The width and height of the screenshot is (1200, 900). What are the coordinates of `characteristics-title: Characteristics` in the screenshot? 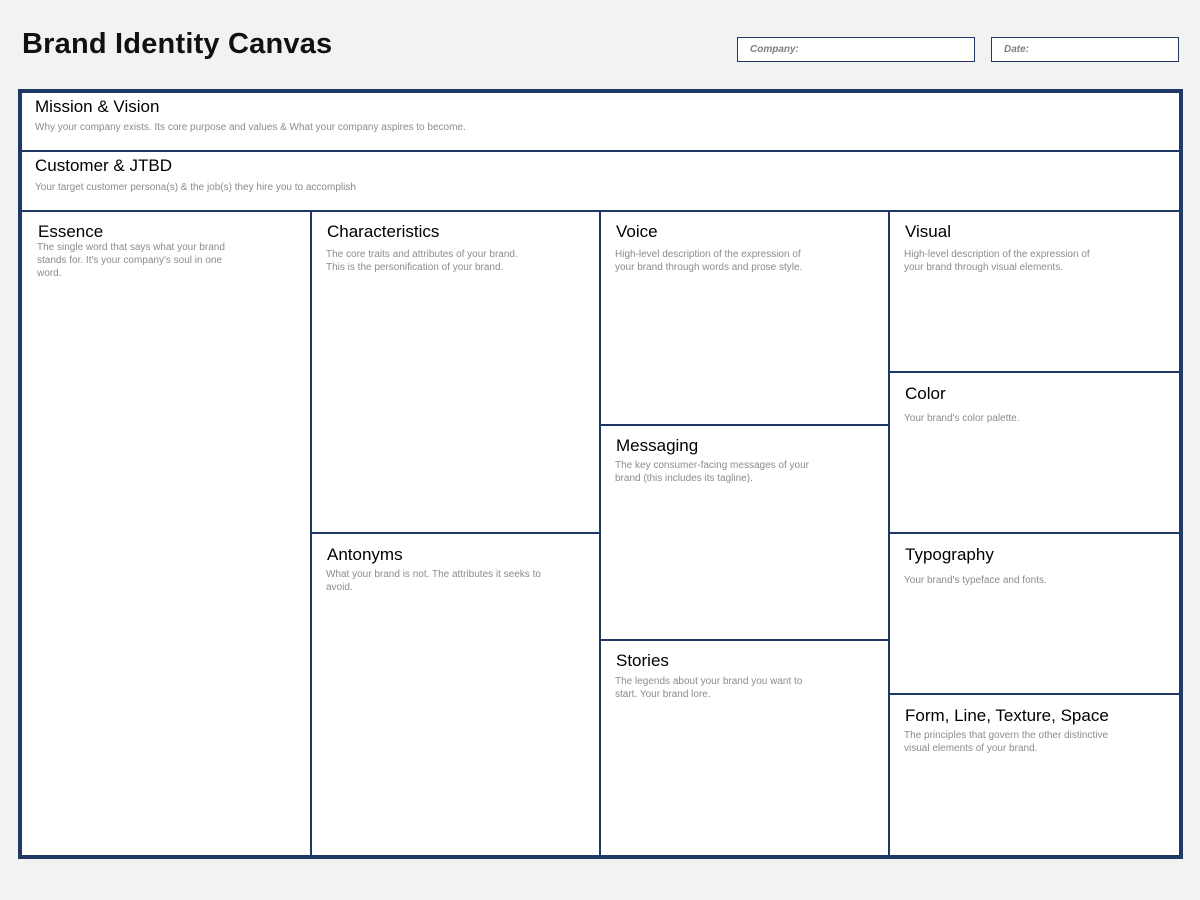 It's located at (383, 231).